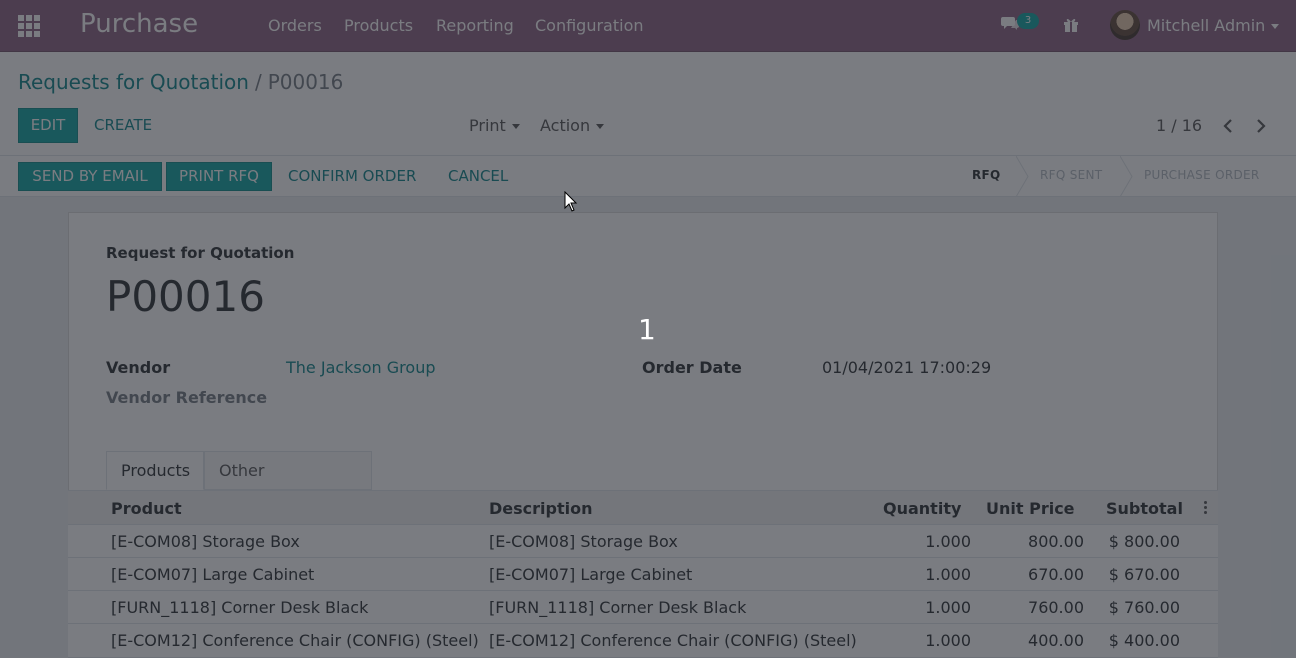  I want to click on gift-icon, so click(1071, 24).